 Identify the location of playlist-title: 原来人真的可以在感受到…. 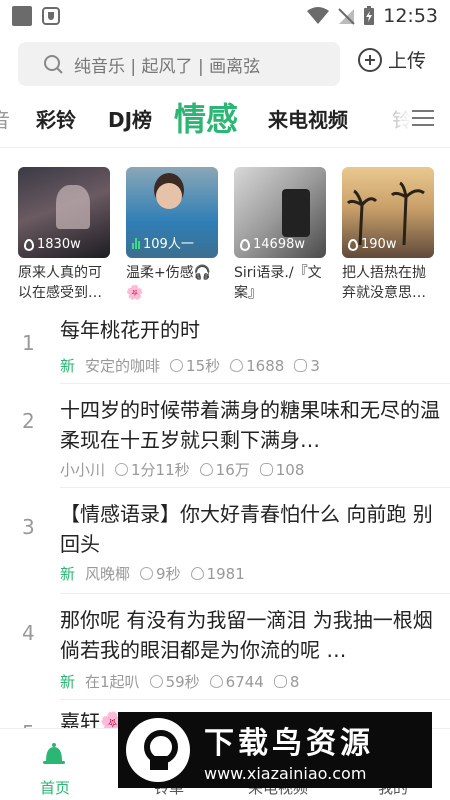
(60, 283).